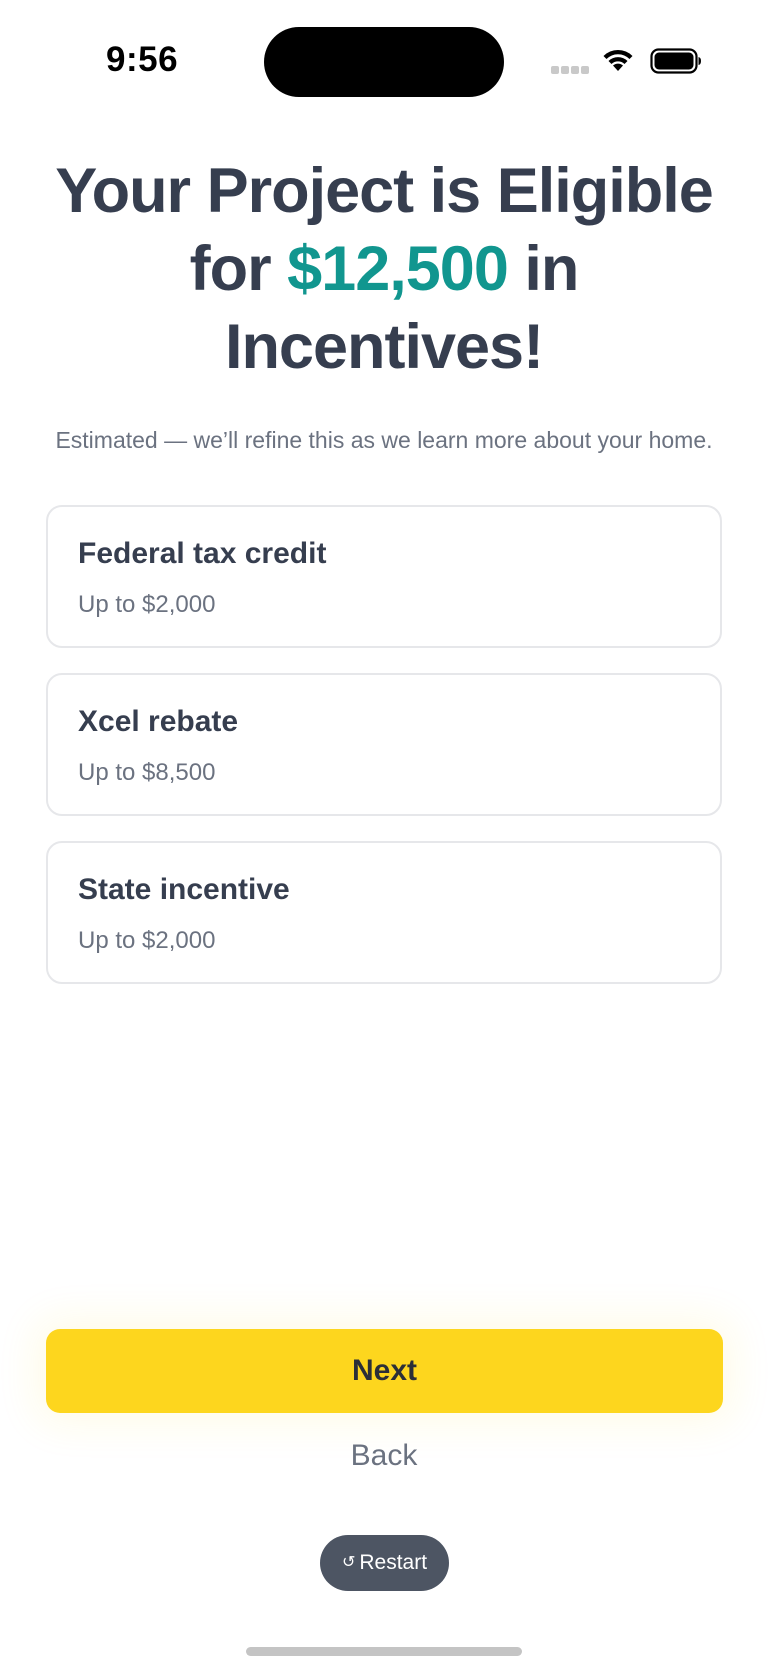 The height and width of the screenshot is (1670, 768). Describe the element at coordinates (384, 576) in the screenshot. I see `incentive-card-federal: Federal tax credit Up to $2,000` at that location.